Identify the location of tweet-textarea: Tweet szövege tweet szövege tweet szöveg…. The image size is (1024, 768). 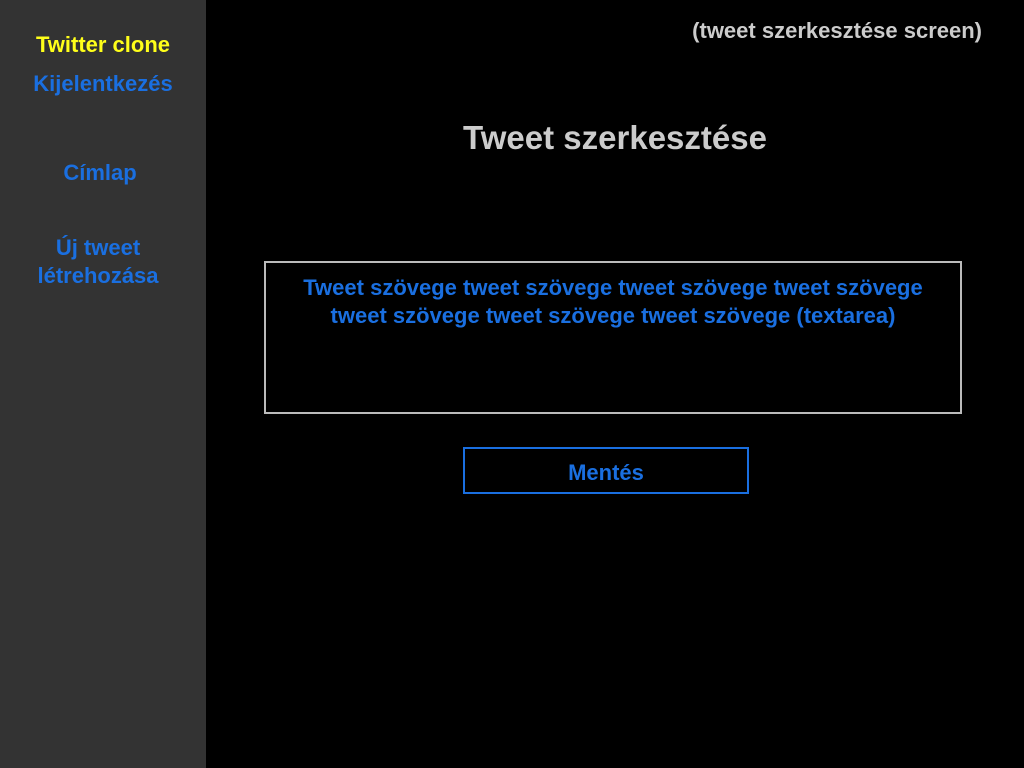
(613, 337).